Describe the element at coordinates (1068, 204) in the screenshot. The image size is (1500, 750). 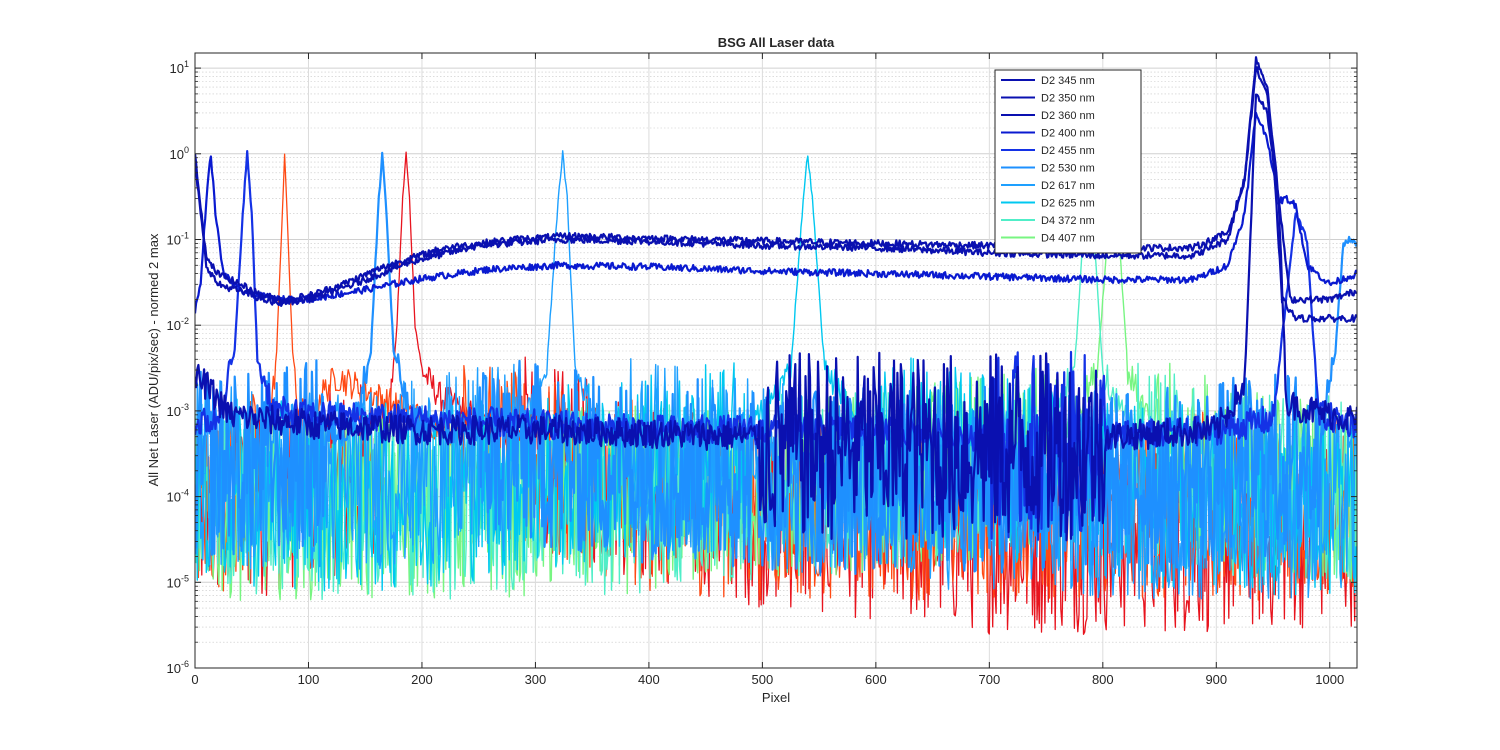
I see `legend-label: D2 625 nm` at that location.